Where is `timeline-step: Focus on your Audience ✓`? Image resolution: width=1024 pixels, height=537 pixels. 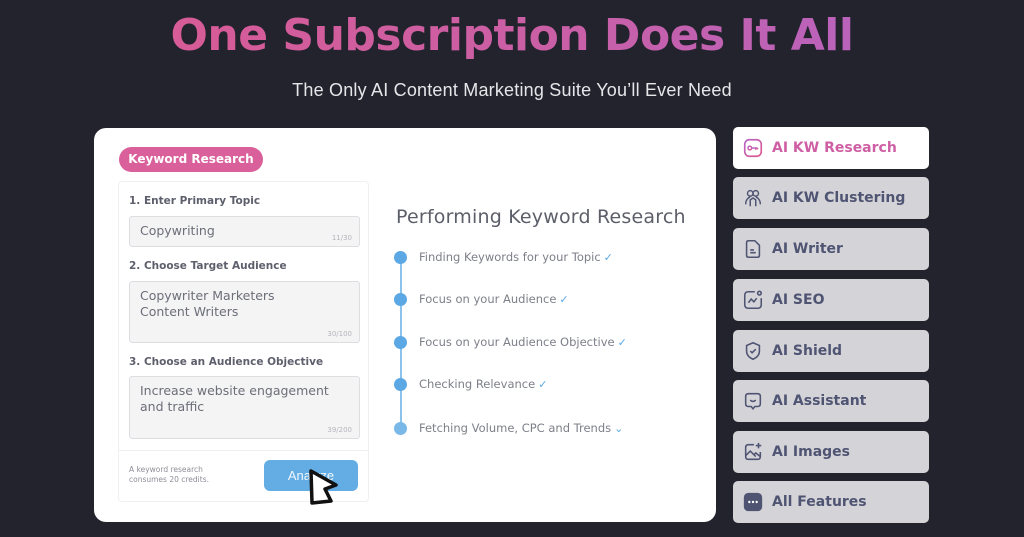
timeline-step: Focus on your Audience ✓ is located at coordinates (554, 299).